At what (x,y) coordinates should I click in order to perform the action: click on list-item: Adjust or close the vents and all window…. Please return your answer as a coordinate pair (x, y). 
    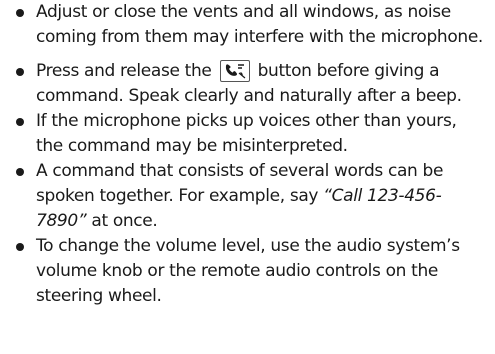
    Looking at the image, I should click on (249, 25).